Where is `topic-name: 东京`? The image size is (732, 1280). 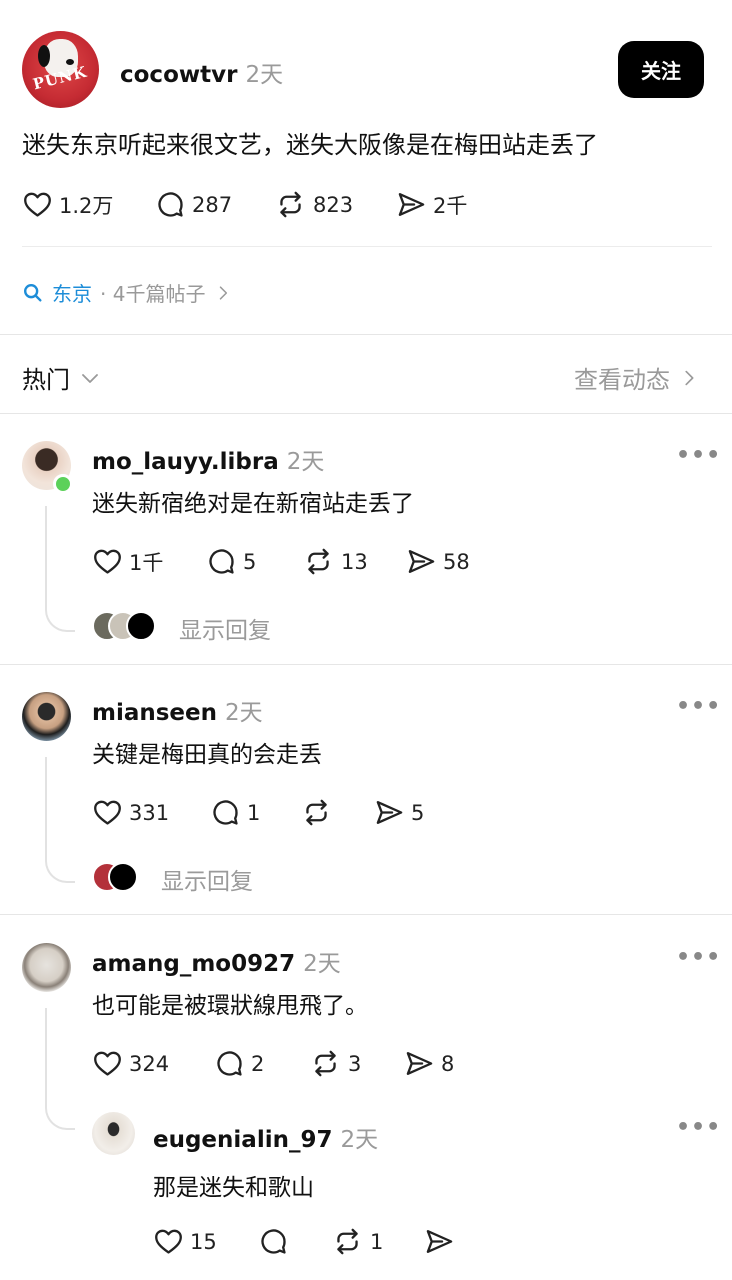 topic-name: 东京 is located at coordinates (72, 294).